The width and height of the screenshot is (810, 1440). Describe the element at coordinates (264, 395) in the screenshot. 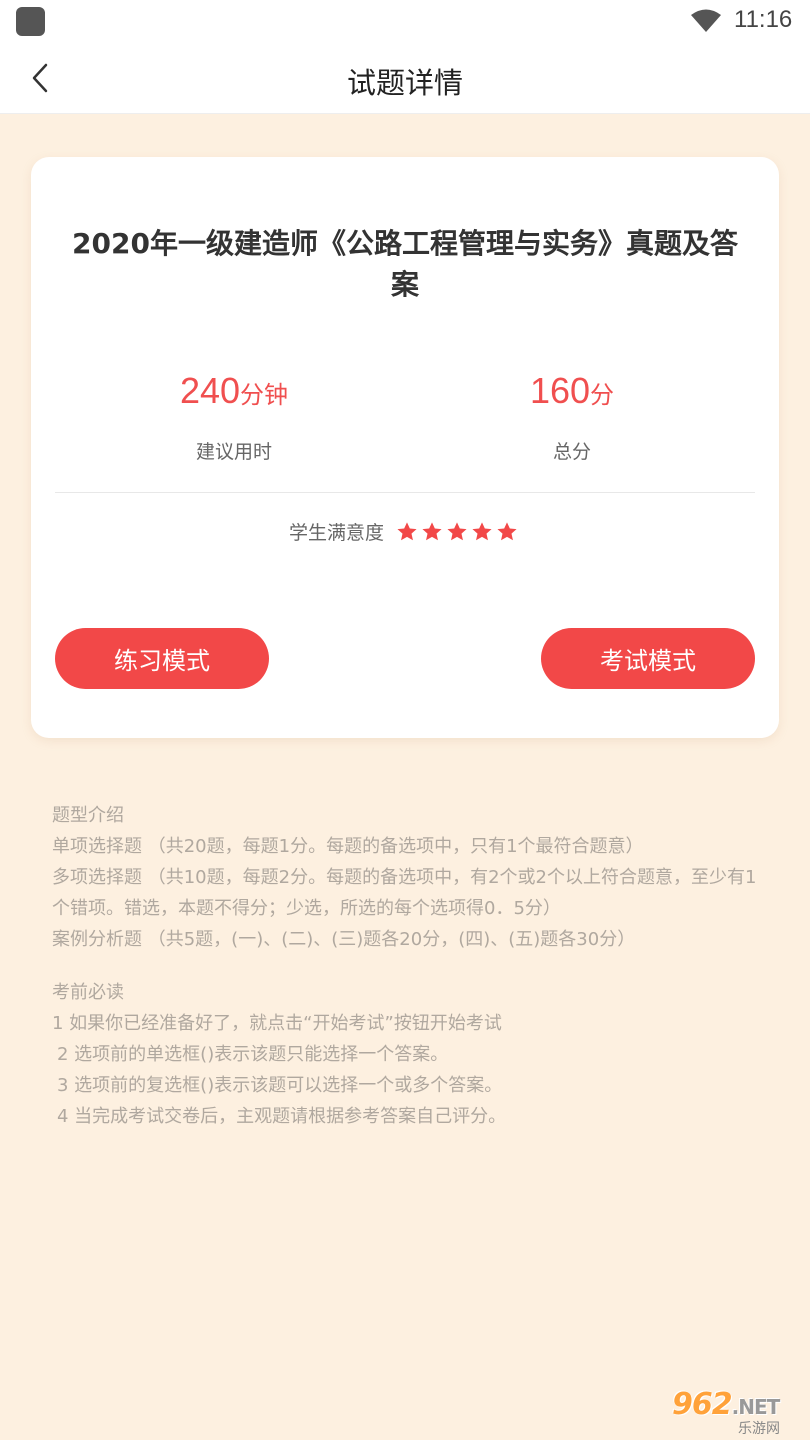

I see `duration-unit: 分钟` at that location.